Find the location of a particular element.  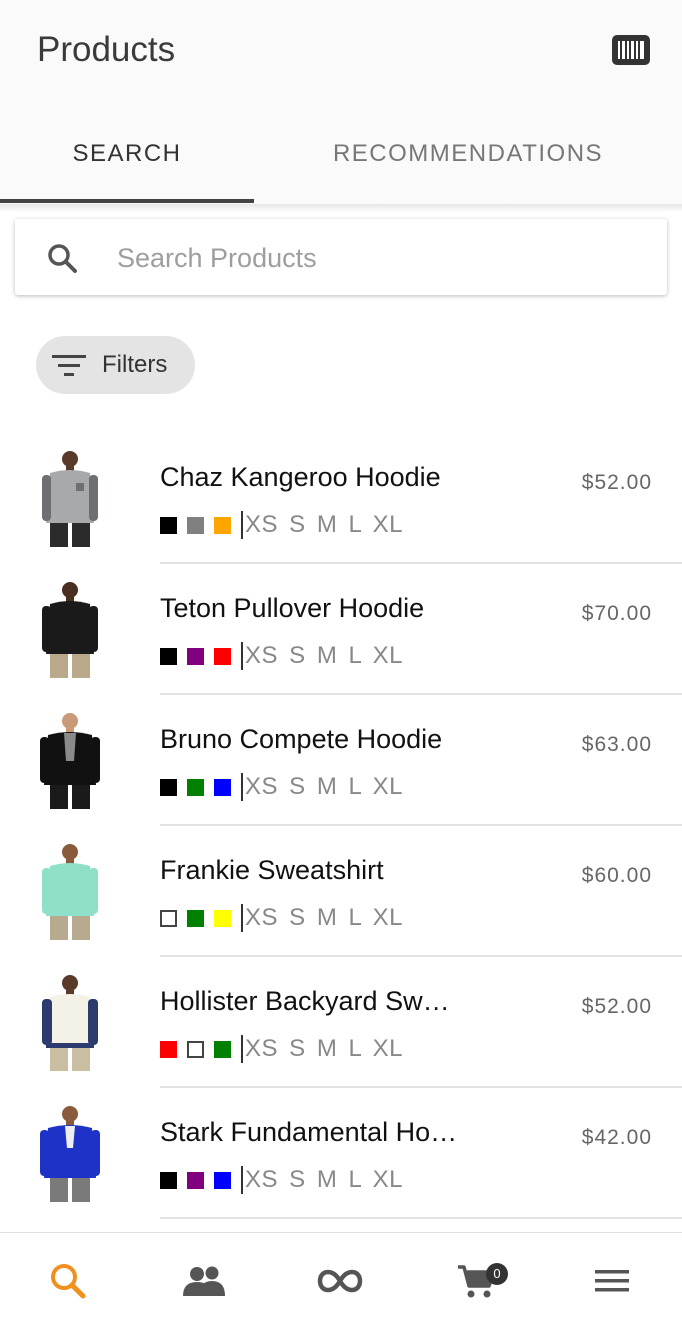

filters-button: Filters is located at coordinates (115, 365).